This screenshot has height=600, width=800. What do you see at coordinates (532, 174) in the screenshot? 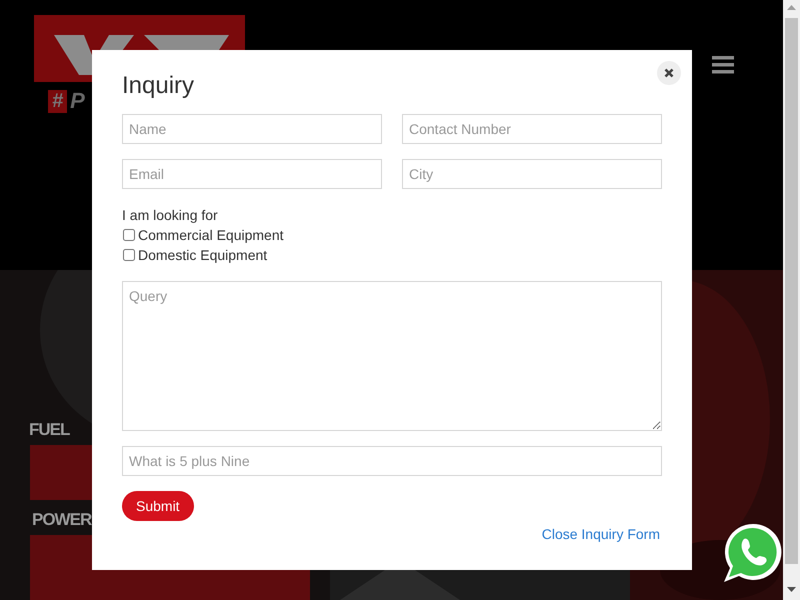
I see `text-field: City` at bounding box center [532, 174].